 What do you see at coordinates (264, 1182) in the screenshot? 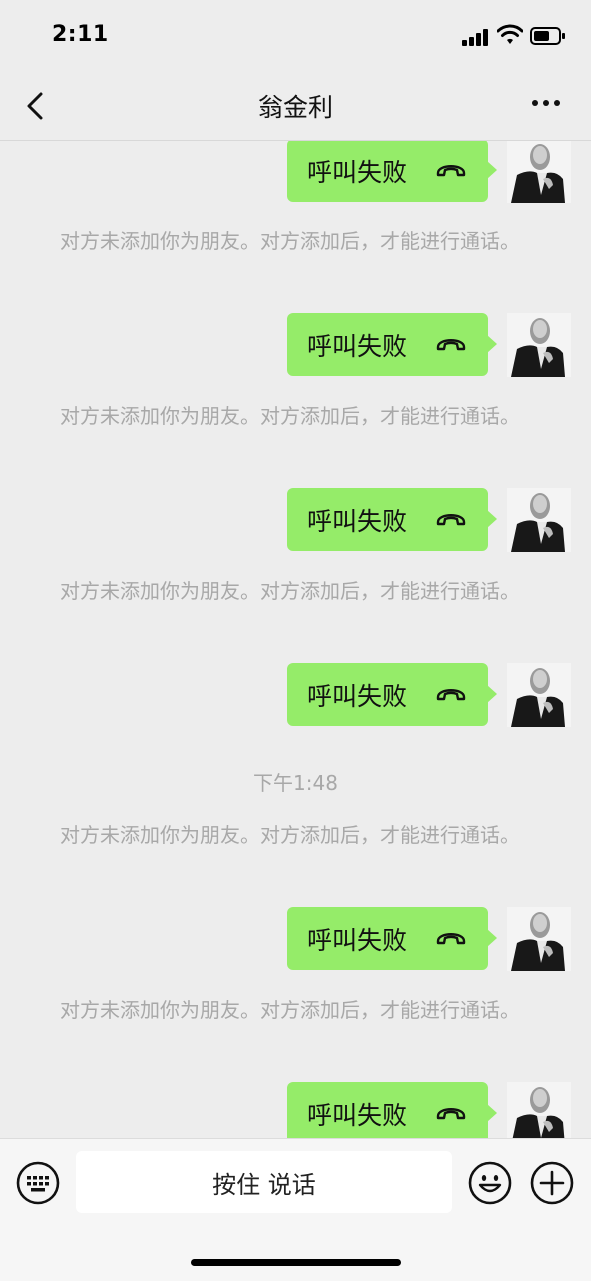
I see `hold-to-talk-button: 按住 说话` at bounding box center [264, 1182].